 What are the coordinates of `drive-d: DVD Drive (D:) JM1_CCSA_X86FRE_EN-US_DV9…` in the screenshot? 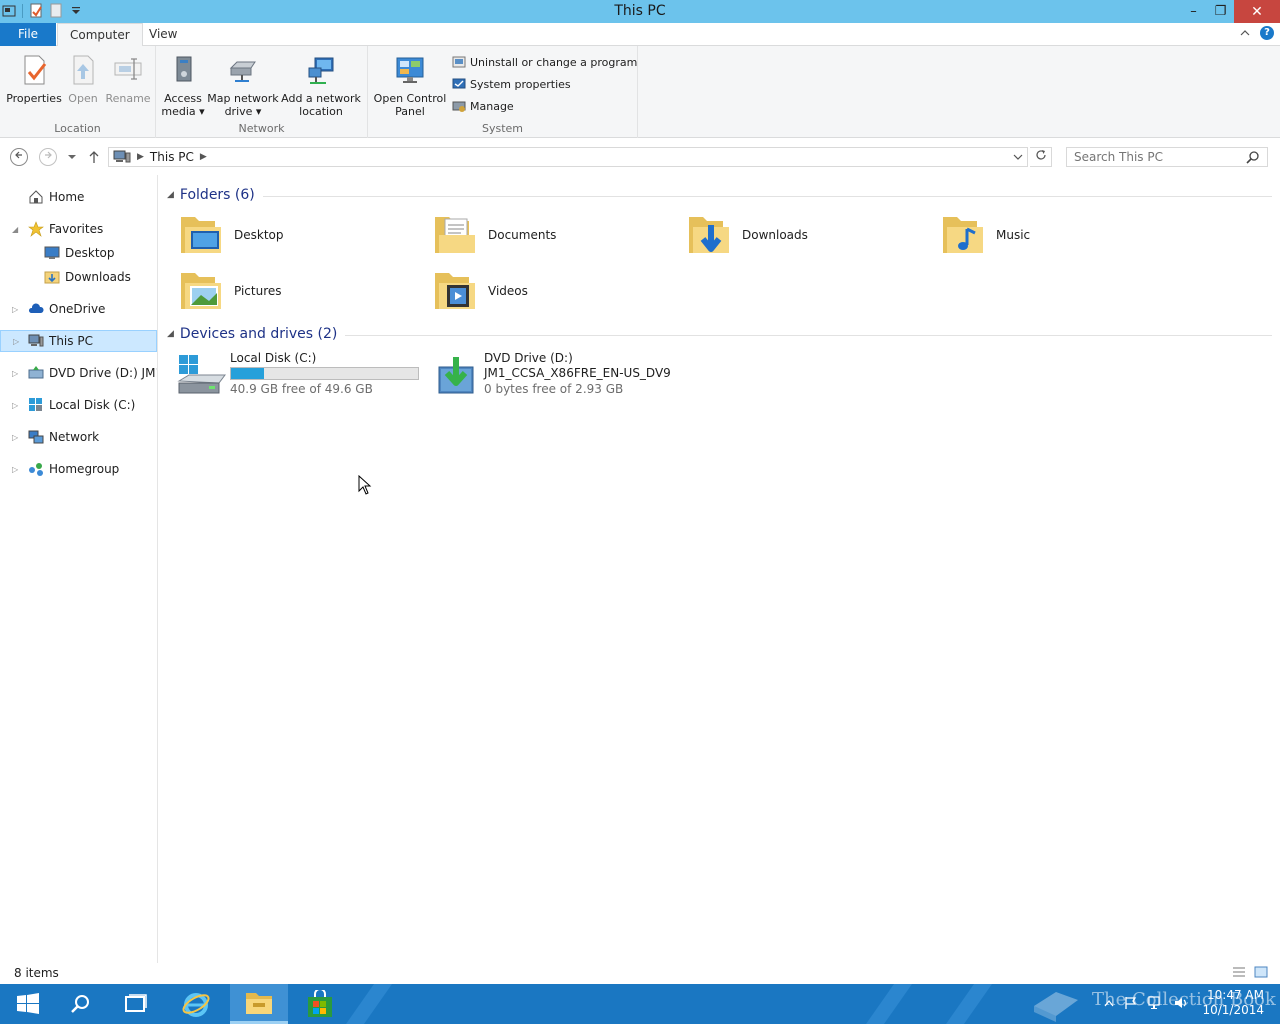 It's located at (559, 375).